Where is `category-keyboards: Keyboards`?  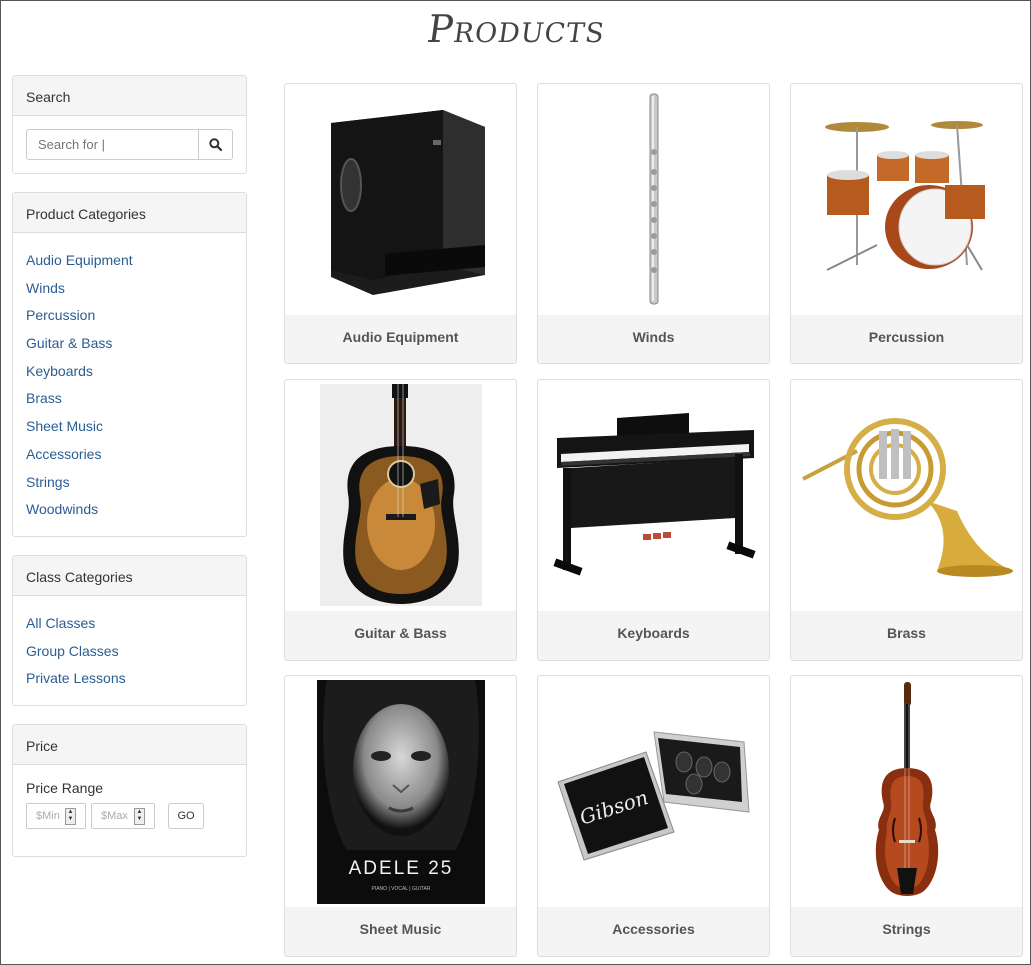 category-keyboards: Keyboards is located at coordinates (59, 371).